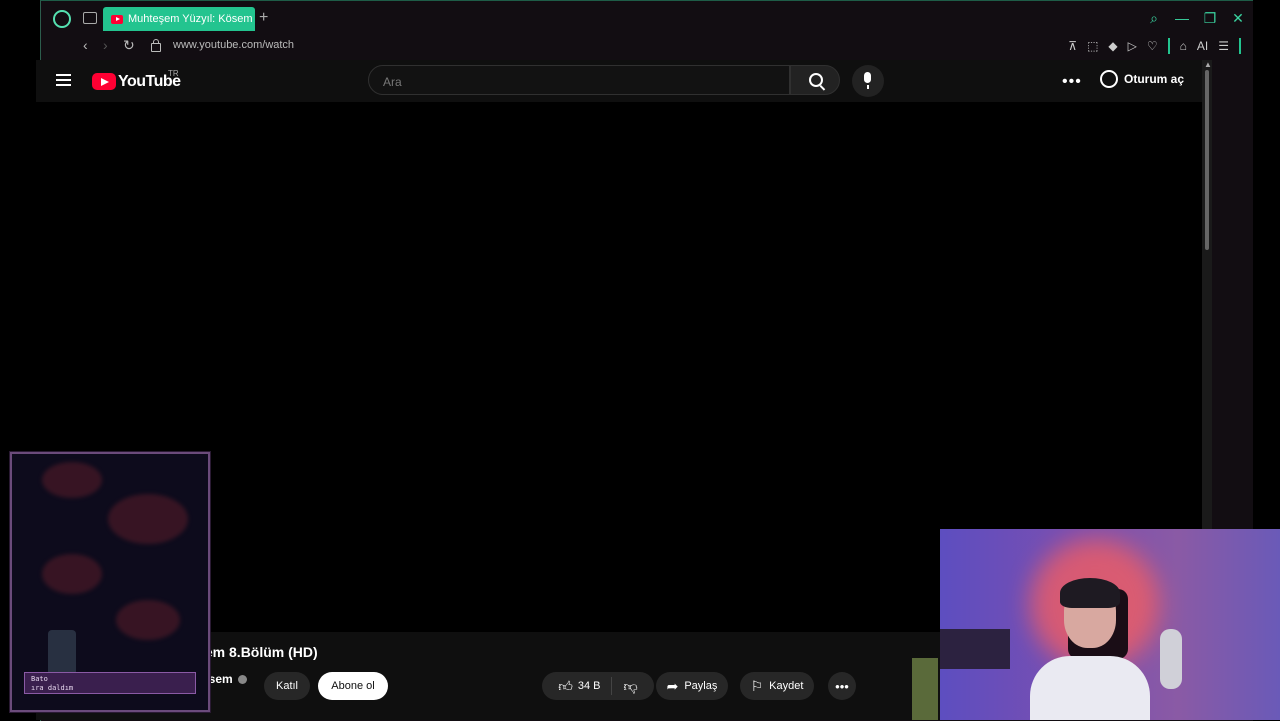 The width and height of the screenshot is (1280, 721). I want to click on subscribe-label: Abone ol, so click(353, 686).